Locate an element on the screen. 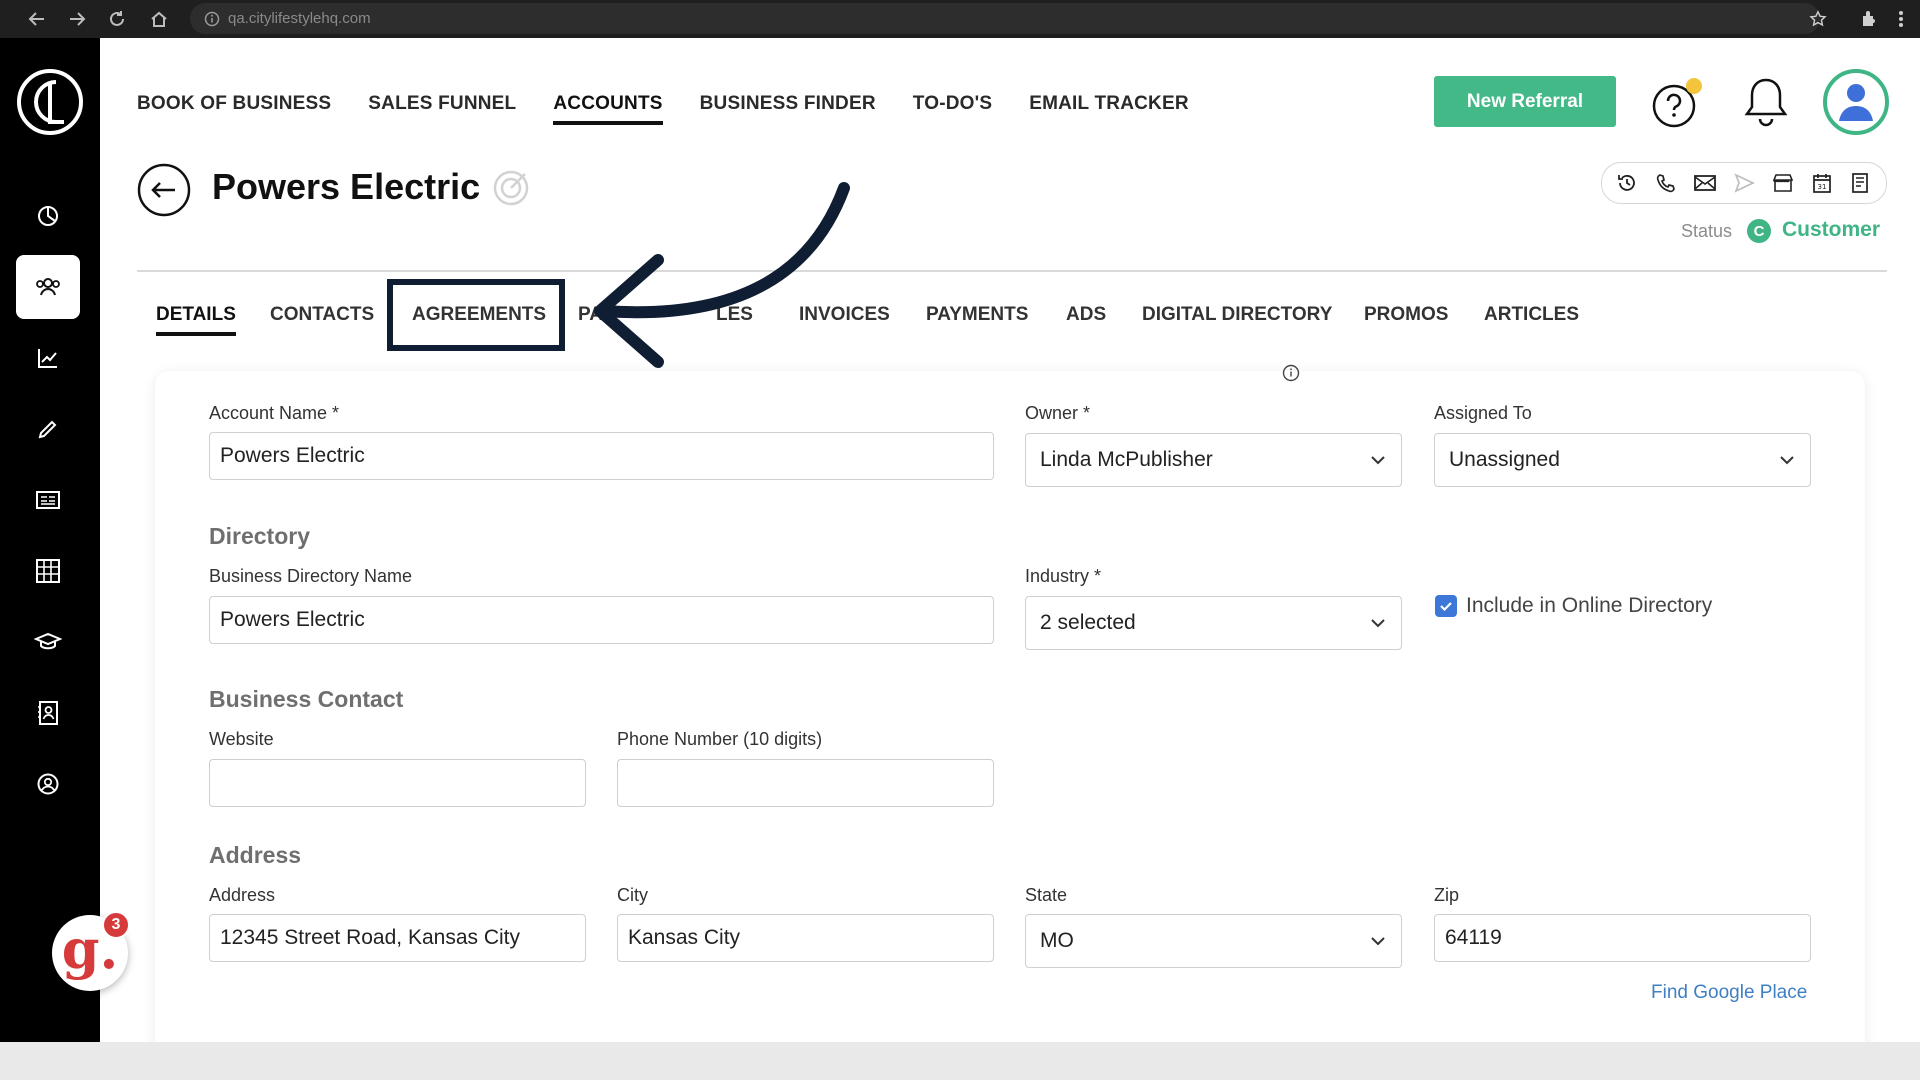 This screenshot has height=1080, width=1920. back-button is located at coordinates (164, 190).